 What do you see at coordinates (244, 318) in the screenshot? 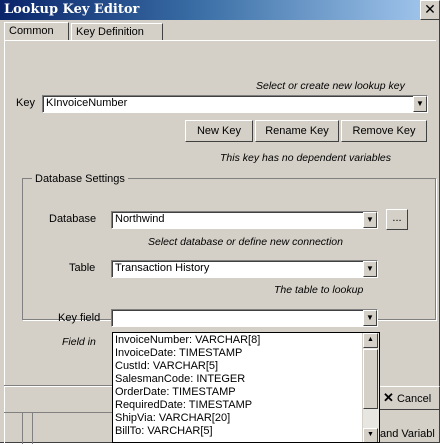
I see `keyfield-combobox: ▼` at bounding box center [244, 318].